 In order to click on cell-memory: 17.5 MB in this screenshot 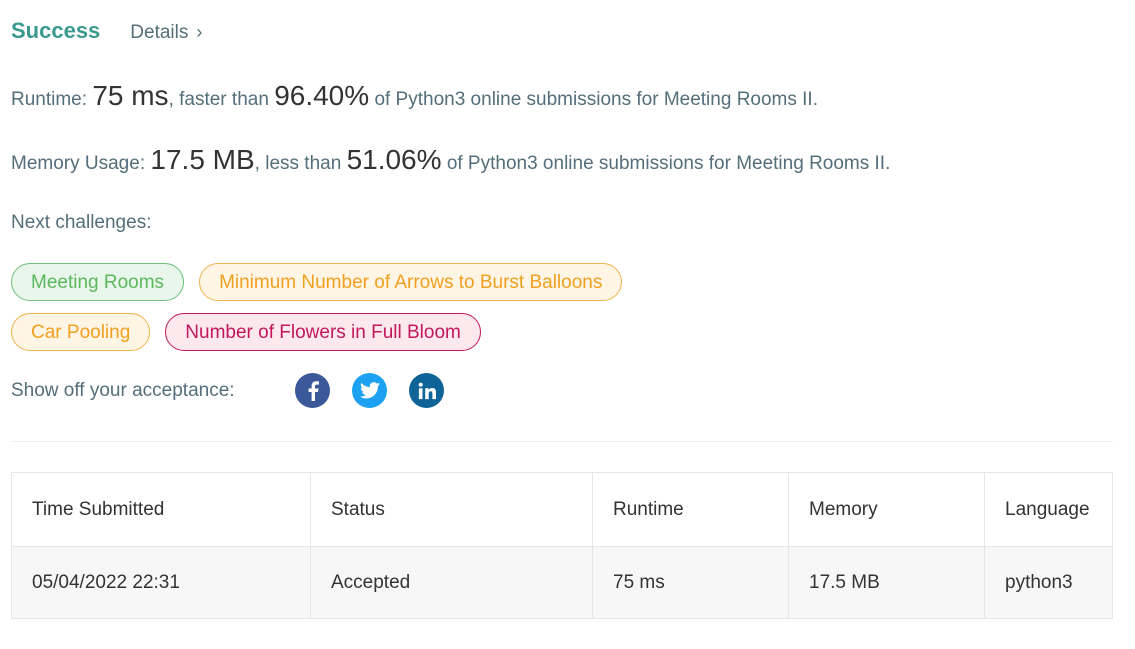, I will do `click(886, 582)`.